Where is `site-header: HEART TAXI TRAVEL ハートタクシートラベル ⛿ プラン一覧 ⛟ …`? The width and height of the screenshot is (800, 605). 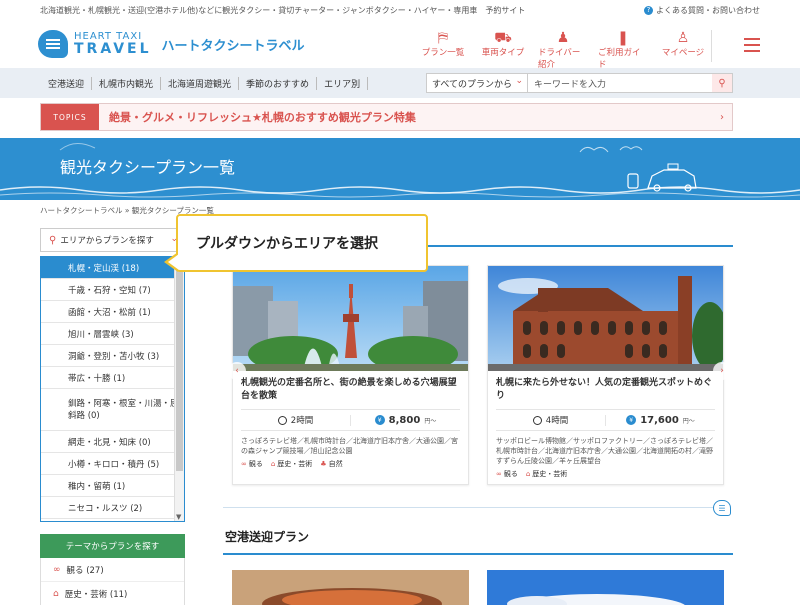 site-header: HEART TAXI TRAVEL ハートタクシートラベル ⛿ プラン一覧 ⛟ … is located at coordinates (400, 45).